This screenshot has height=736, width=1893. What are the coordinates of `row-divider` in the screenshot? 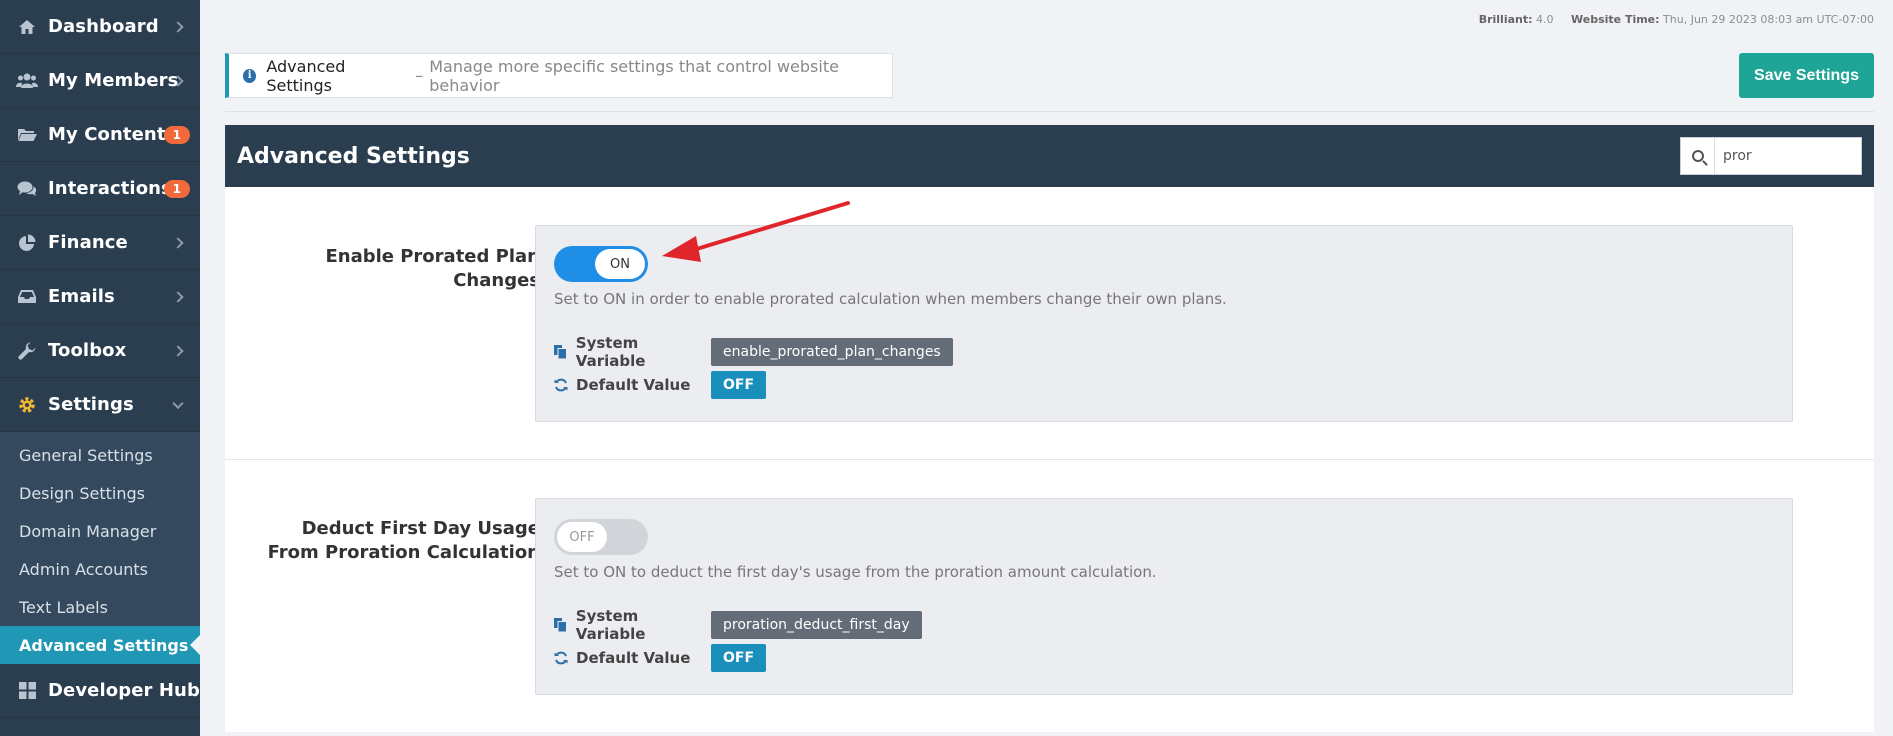 It's located at (1049, 459).